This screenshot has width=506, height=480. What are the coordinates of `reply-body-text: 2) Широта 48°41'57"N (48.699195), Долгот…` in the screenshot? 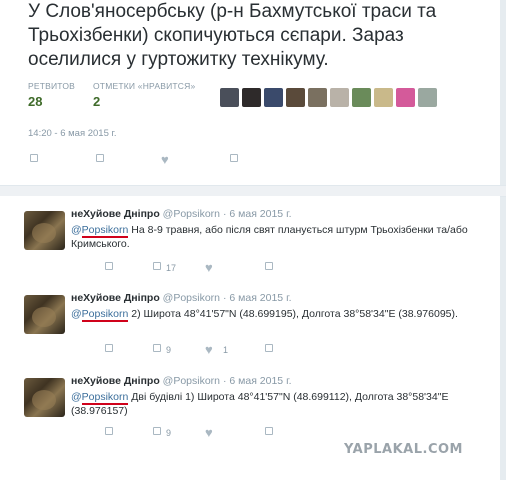 It's located at (293, 314).